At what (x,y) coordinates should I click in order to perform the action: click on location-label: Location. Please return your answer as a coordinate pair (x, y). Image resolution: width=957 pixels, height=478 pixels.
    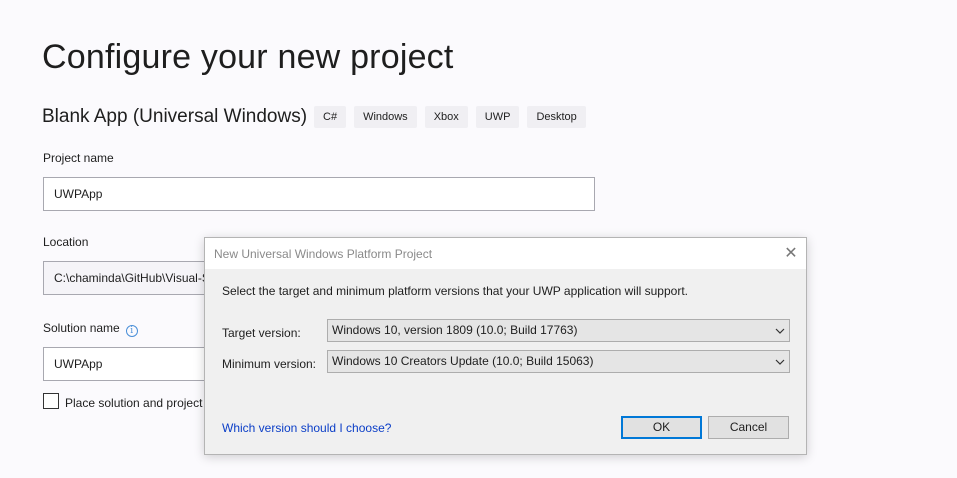
    Looking at the image, I should click on (66, 242).